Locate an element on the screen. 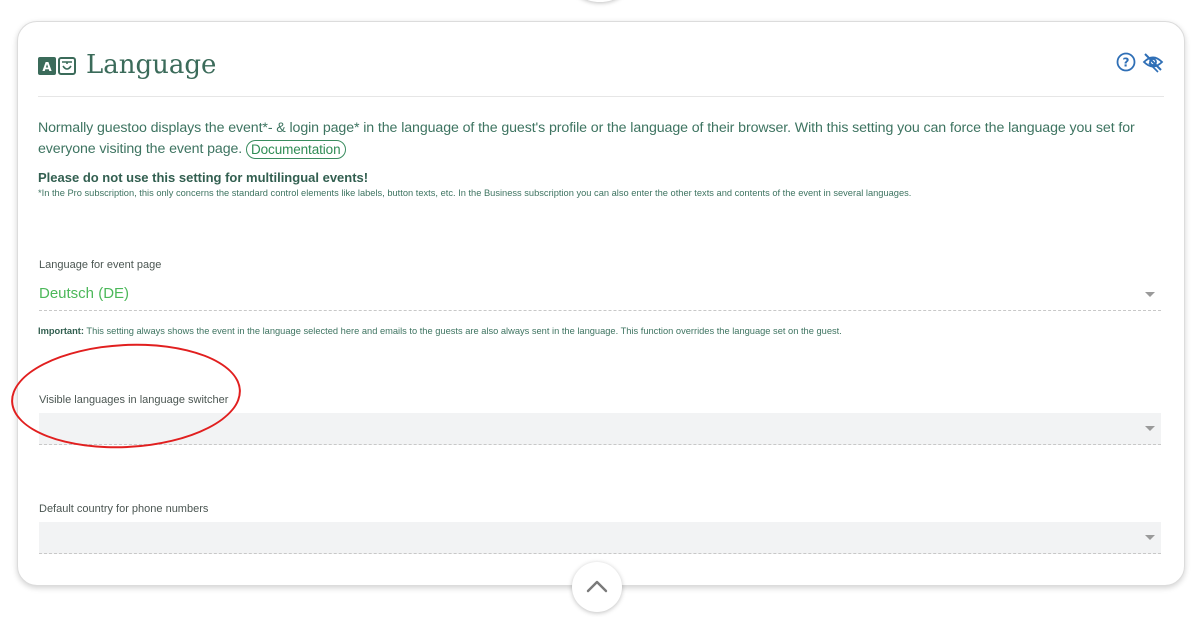  page-title: Language is located at coordinates (151, 65).